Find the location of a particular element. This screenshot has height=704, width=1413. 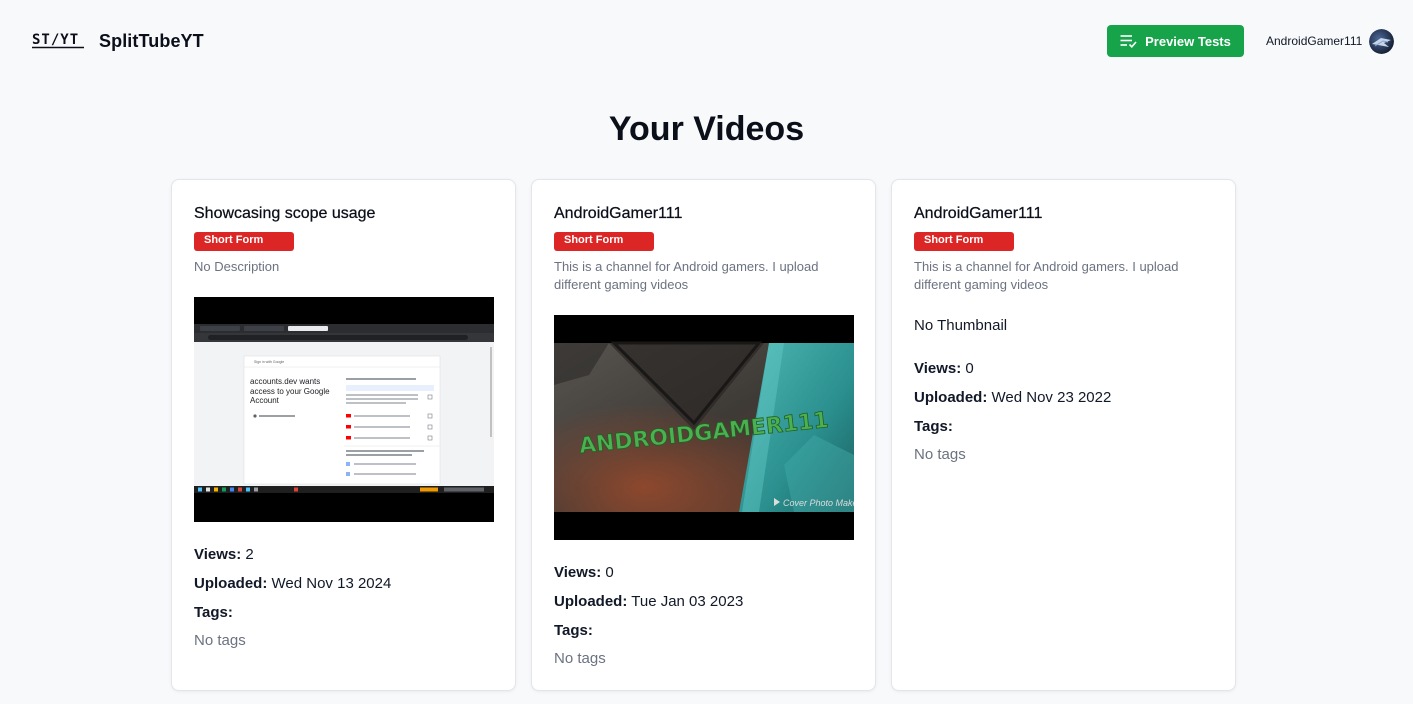

video-thumbnail: ANDROIDGAMER111 Cover Photo Maker is located at coordinates (704, 427).